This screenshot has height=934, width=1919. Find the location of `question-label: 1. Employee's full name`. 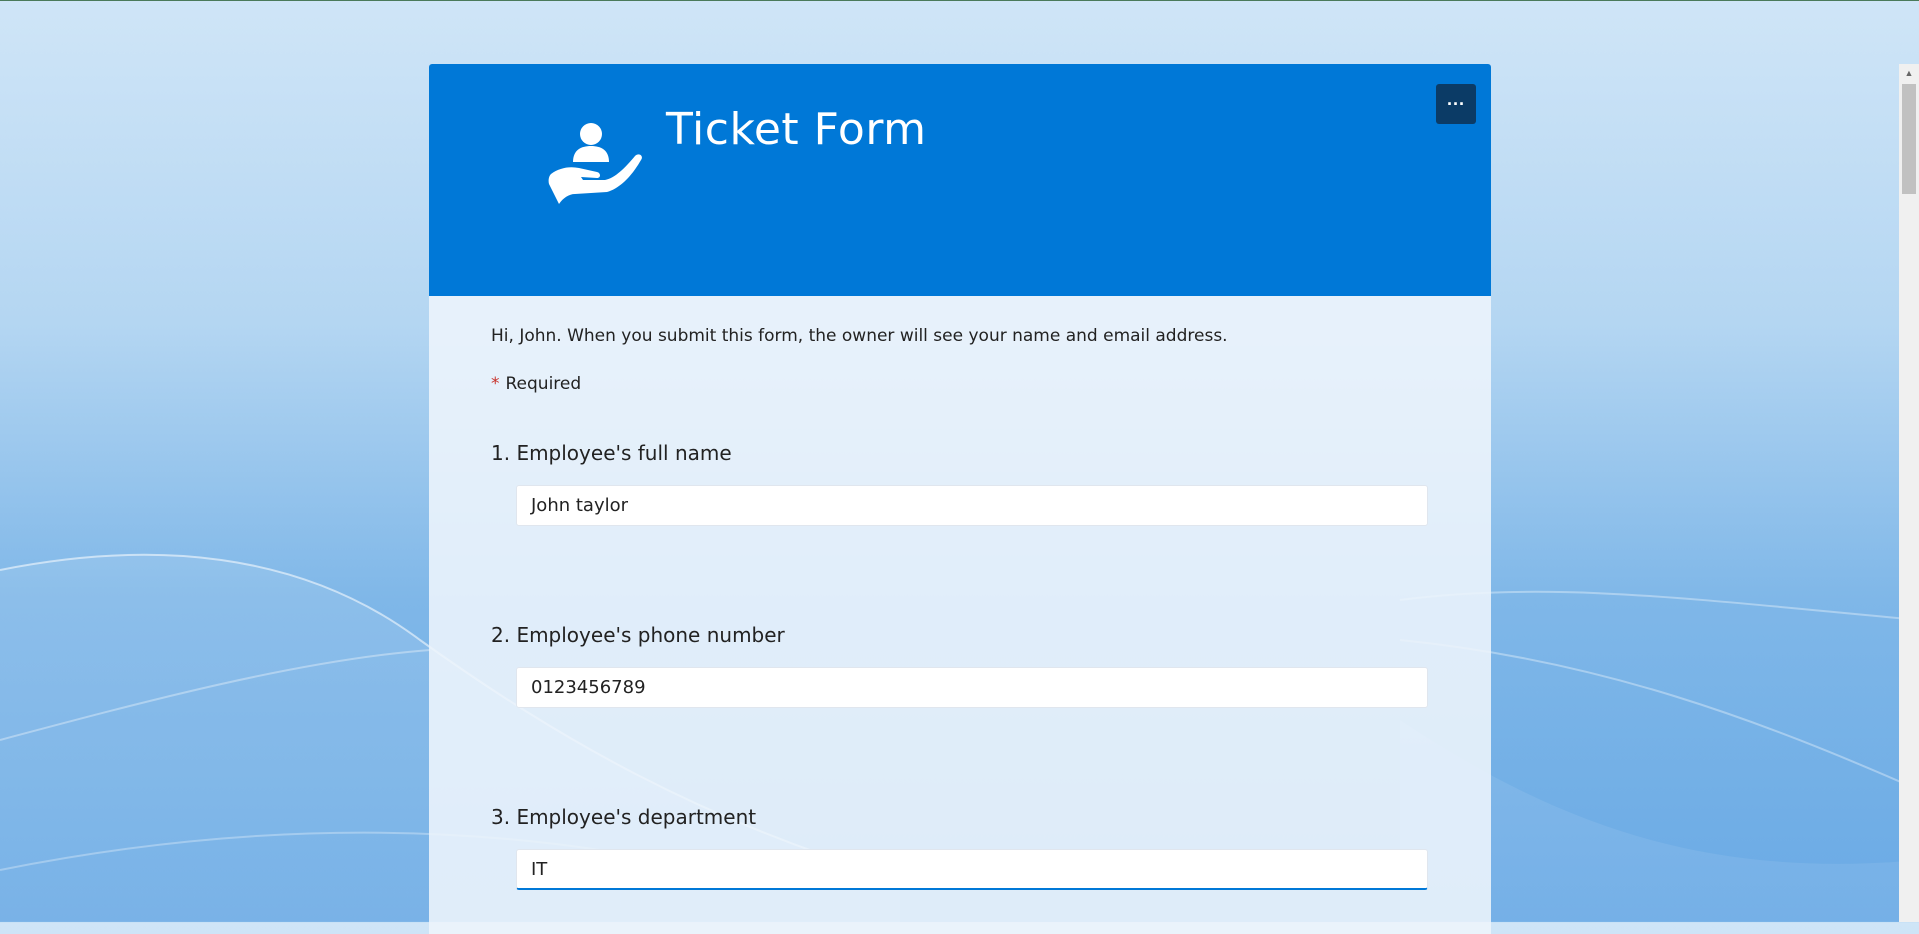

question-label: 1. Employee's full name is located at coordinates (611, 453).